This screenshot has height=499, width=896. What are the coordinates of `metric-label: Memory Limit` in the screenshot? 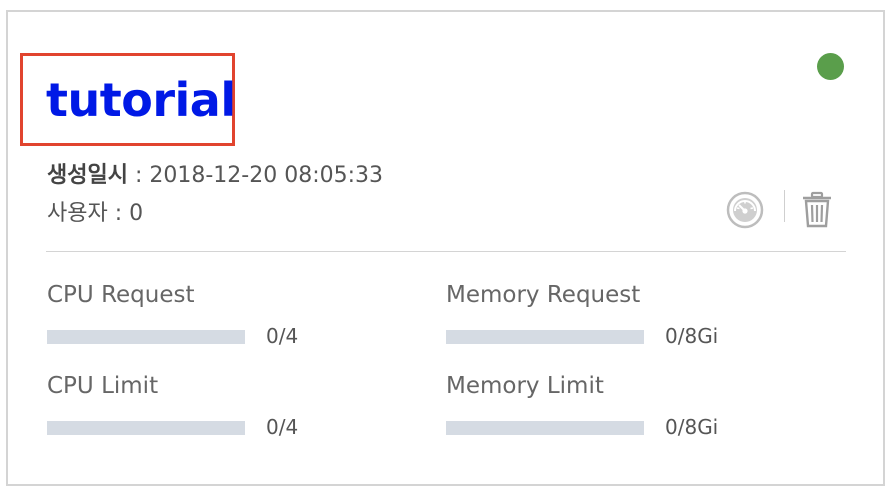 It's located at (525, 386).